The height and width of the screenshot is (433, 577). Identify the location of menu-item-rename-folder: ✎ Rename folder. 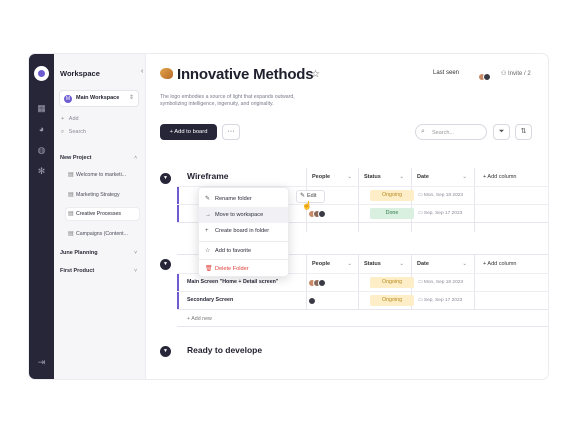
(243, 199).